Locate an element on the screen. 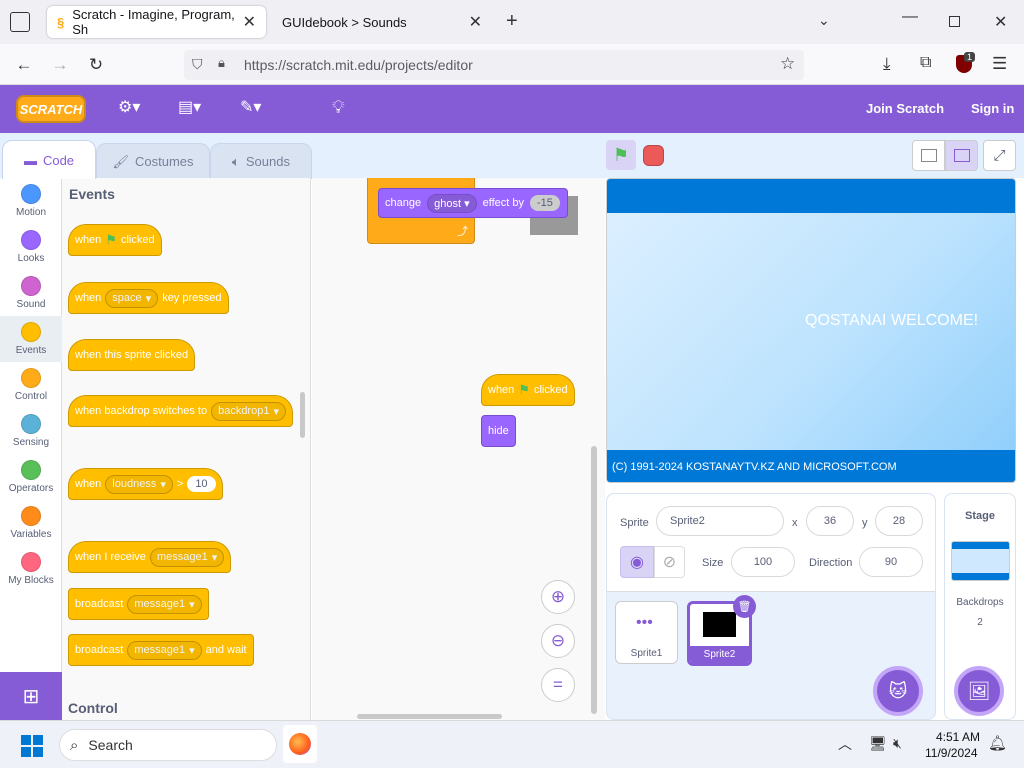 The height and width of the screenshot is (768, 1024). restore-icon is located at coordinates (954, 21).